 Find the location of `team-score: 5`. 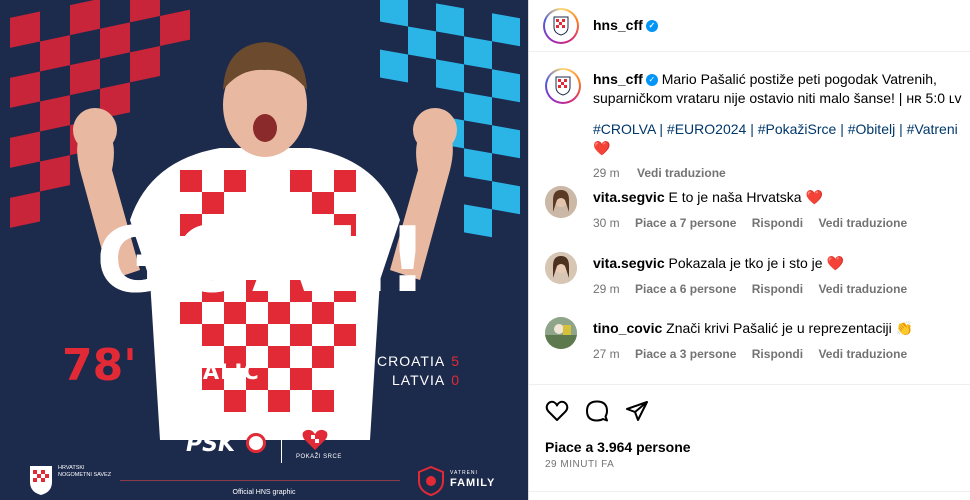

team-score: 5 is located at coordinates (455, 361).